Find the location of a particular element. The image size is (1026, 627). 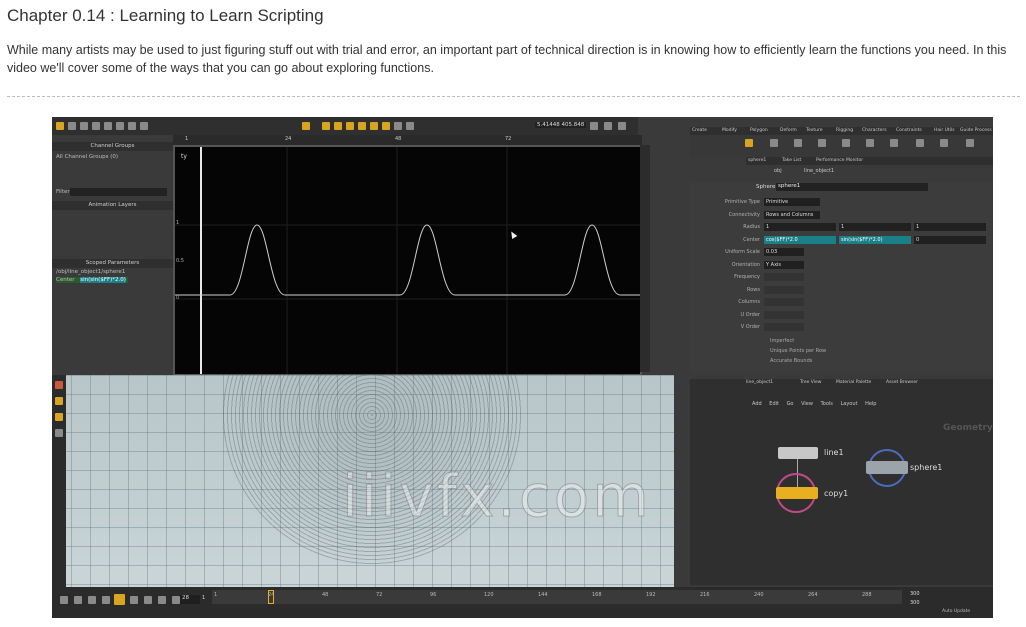

jump-end-icon is located at coordinates (176, 600).